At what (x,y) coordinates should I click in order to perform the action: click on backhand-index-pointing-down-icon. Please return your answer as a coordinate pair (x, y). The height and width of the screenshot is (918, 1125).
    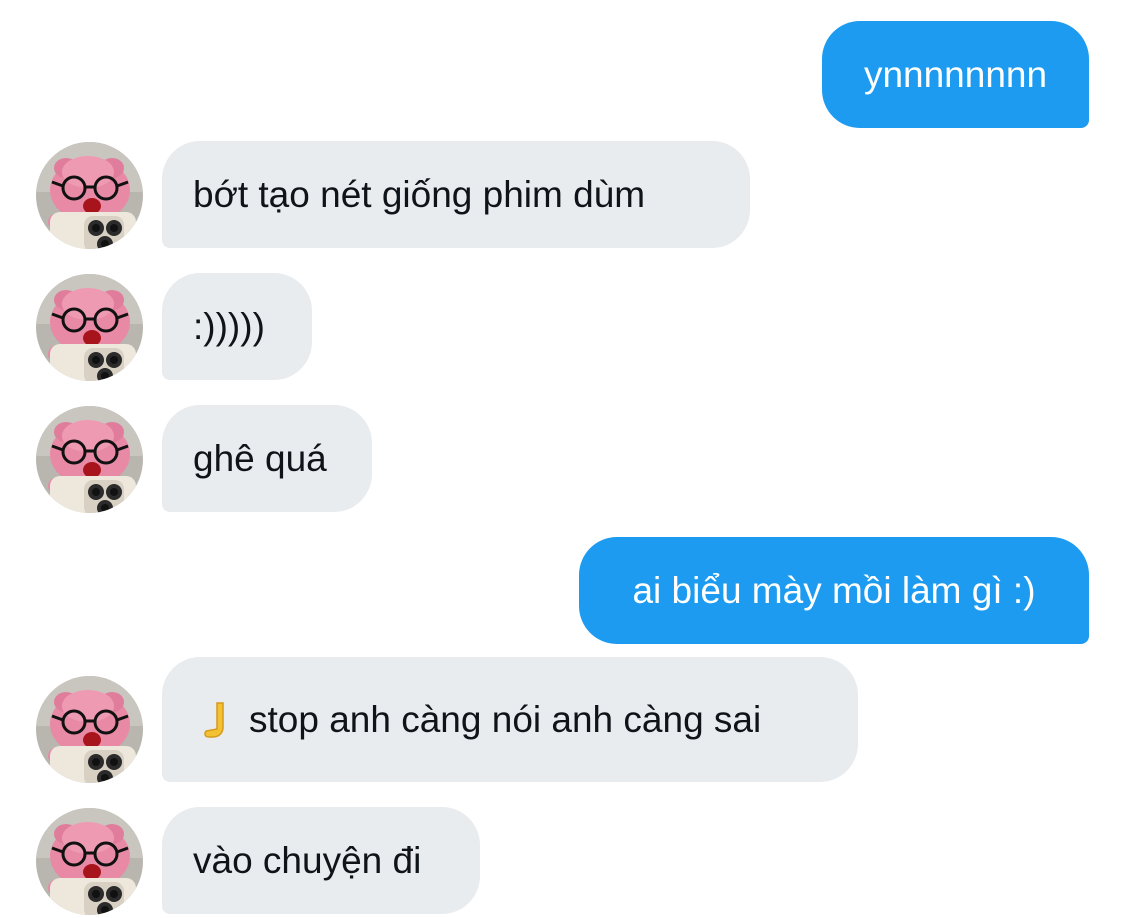
    Looking at the image, I should click on (214, 719).